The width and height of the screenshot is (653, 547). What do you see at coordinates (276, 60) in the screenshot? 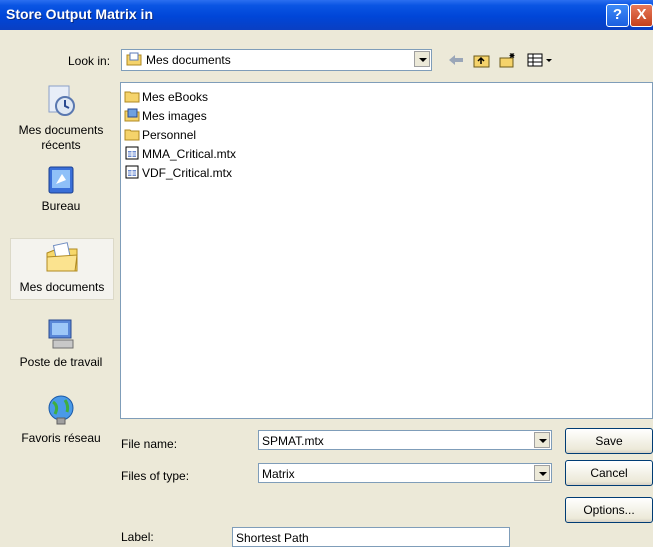
I see `look-in-dropdown: Mes documents` at bounding box center [276, 60].